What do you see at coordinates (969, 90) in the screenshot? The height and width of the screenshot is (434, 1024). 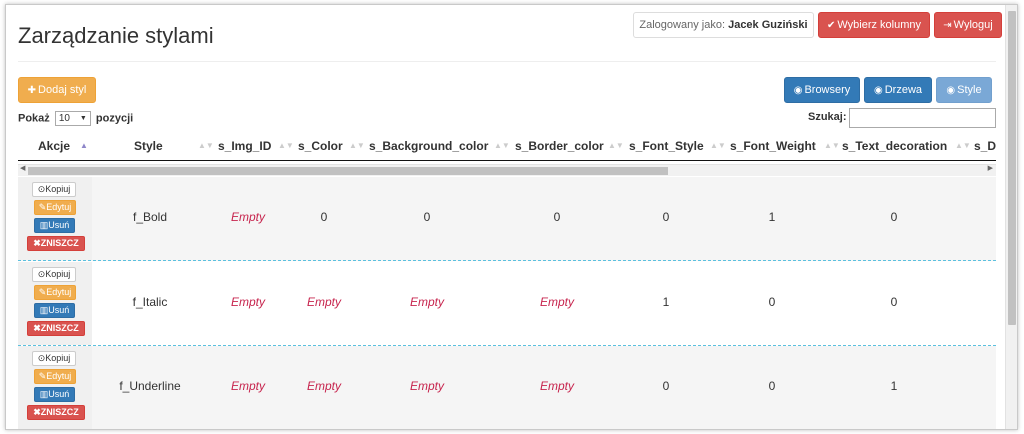 I see `styles-label: Style` at bounding box center [969, 90].